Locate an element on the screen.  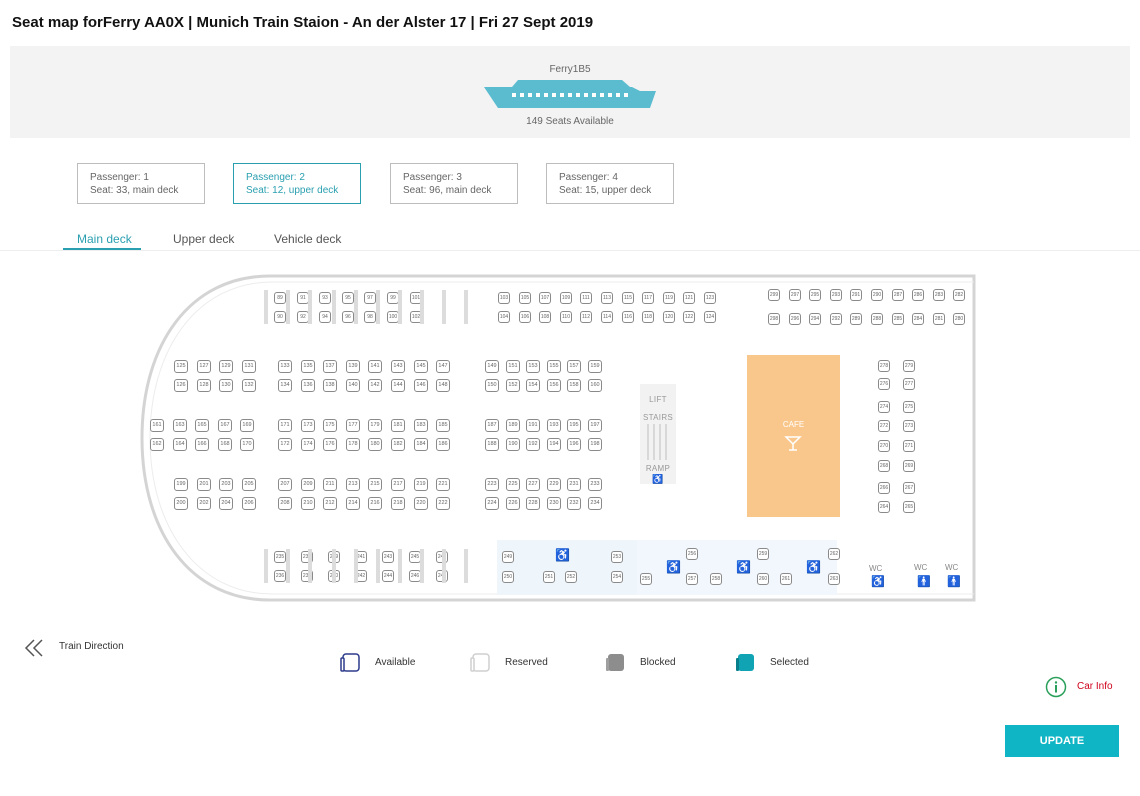
seat-297: 297 is located at coordinates (795, 295).